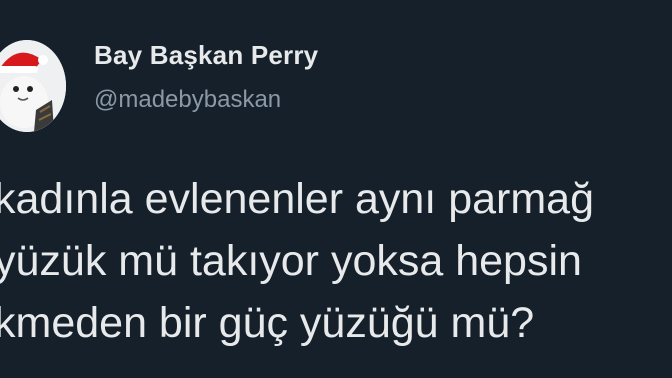  Describe the element at coordinates (206, 55) in the screenshot. I see `display-name: Bay Başkan Perry` at that location.